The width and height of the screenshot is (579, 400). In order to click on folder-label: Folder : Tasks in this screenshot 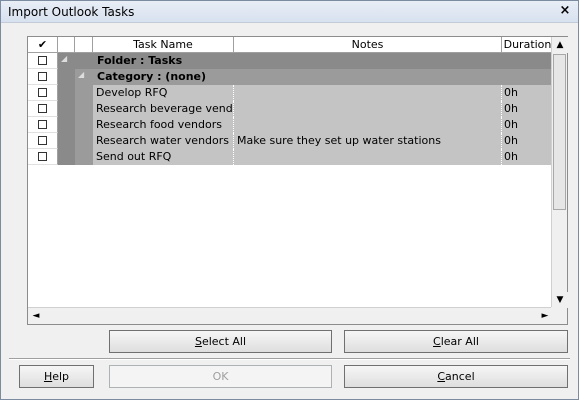, I will do `click(140, 60)`.